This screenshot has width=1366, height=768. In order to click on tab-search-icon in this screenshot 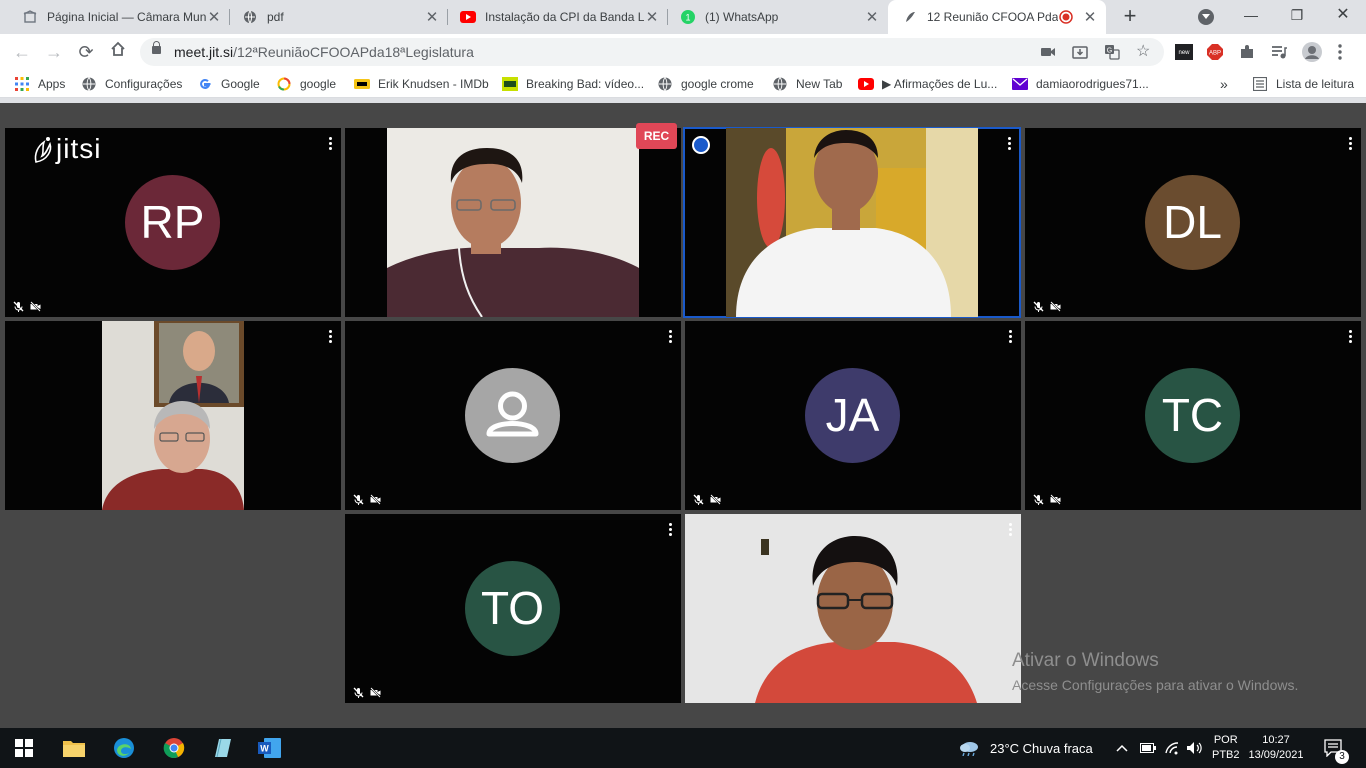, I will do `click(1206, 17)`.